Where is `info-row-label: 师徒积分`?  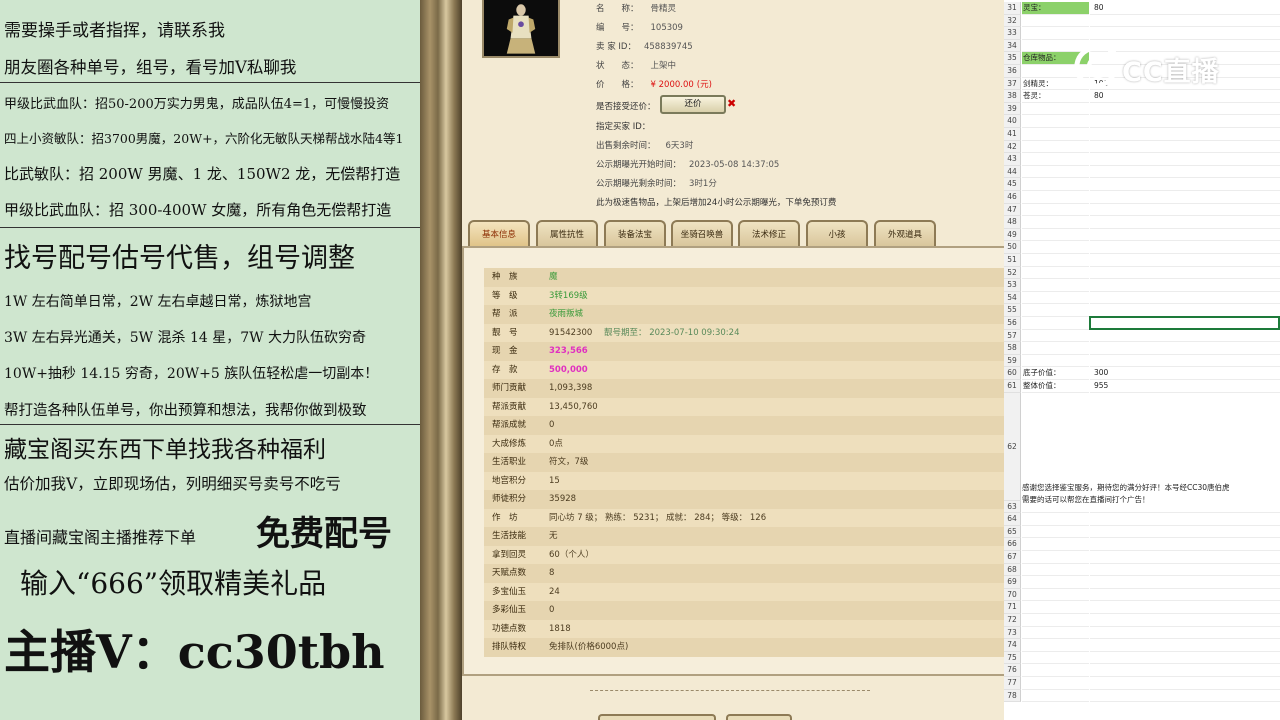 info-row-label: 师徒积分 is located at coordinates (509, 499).